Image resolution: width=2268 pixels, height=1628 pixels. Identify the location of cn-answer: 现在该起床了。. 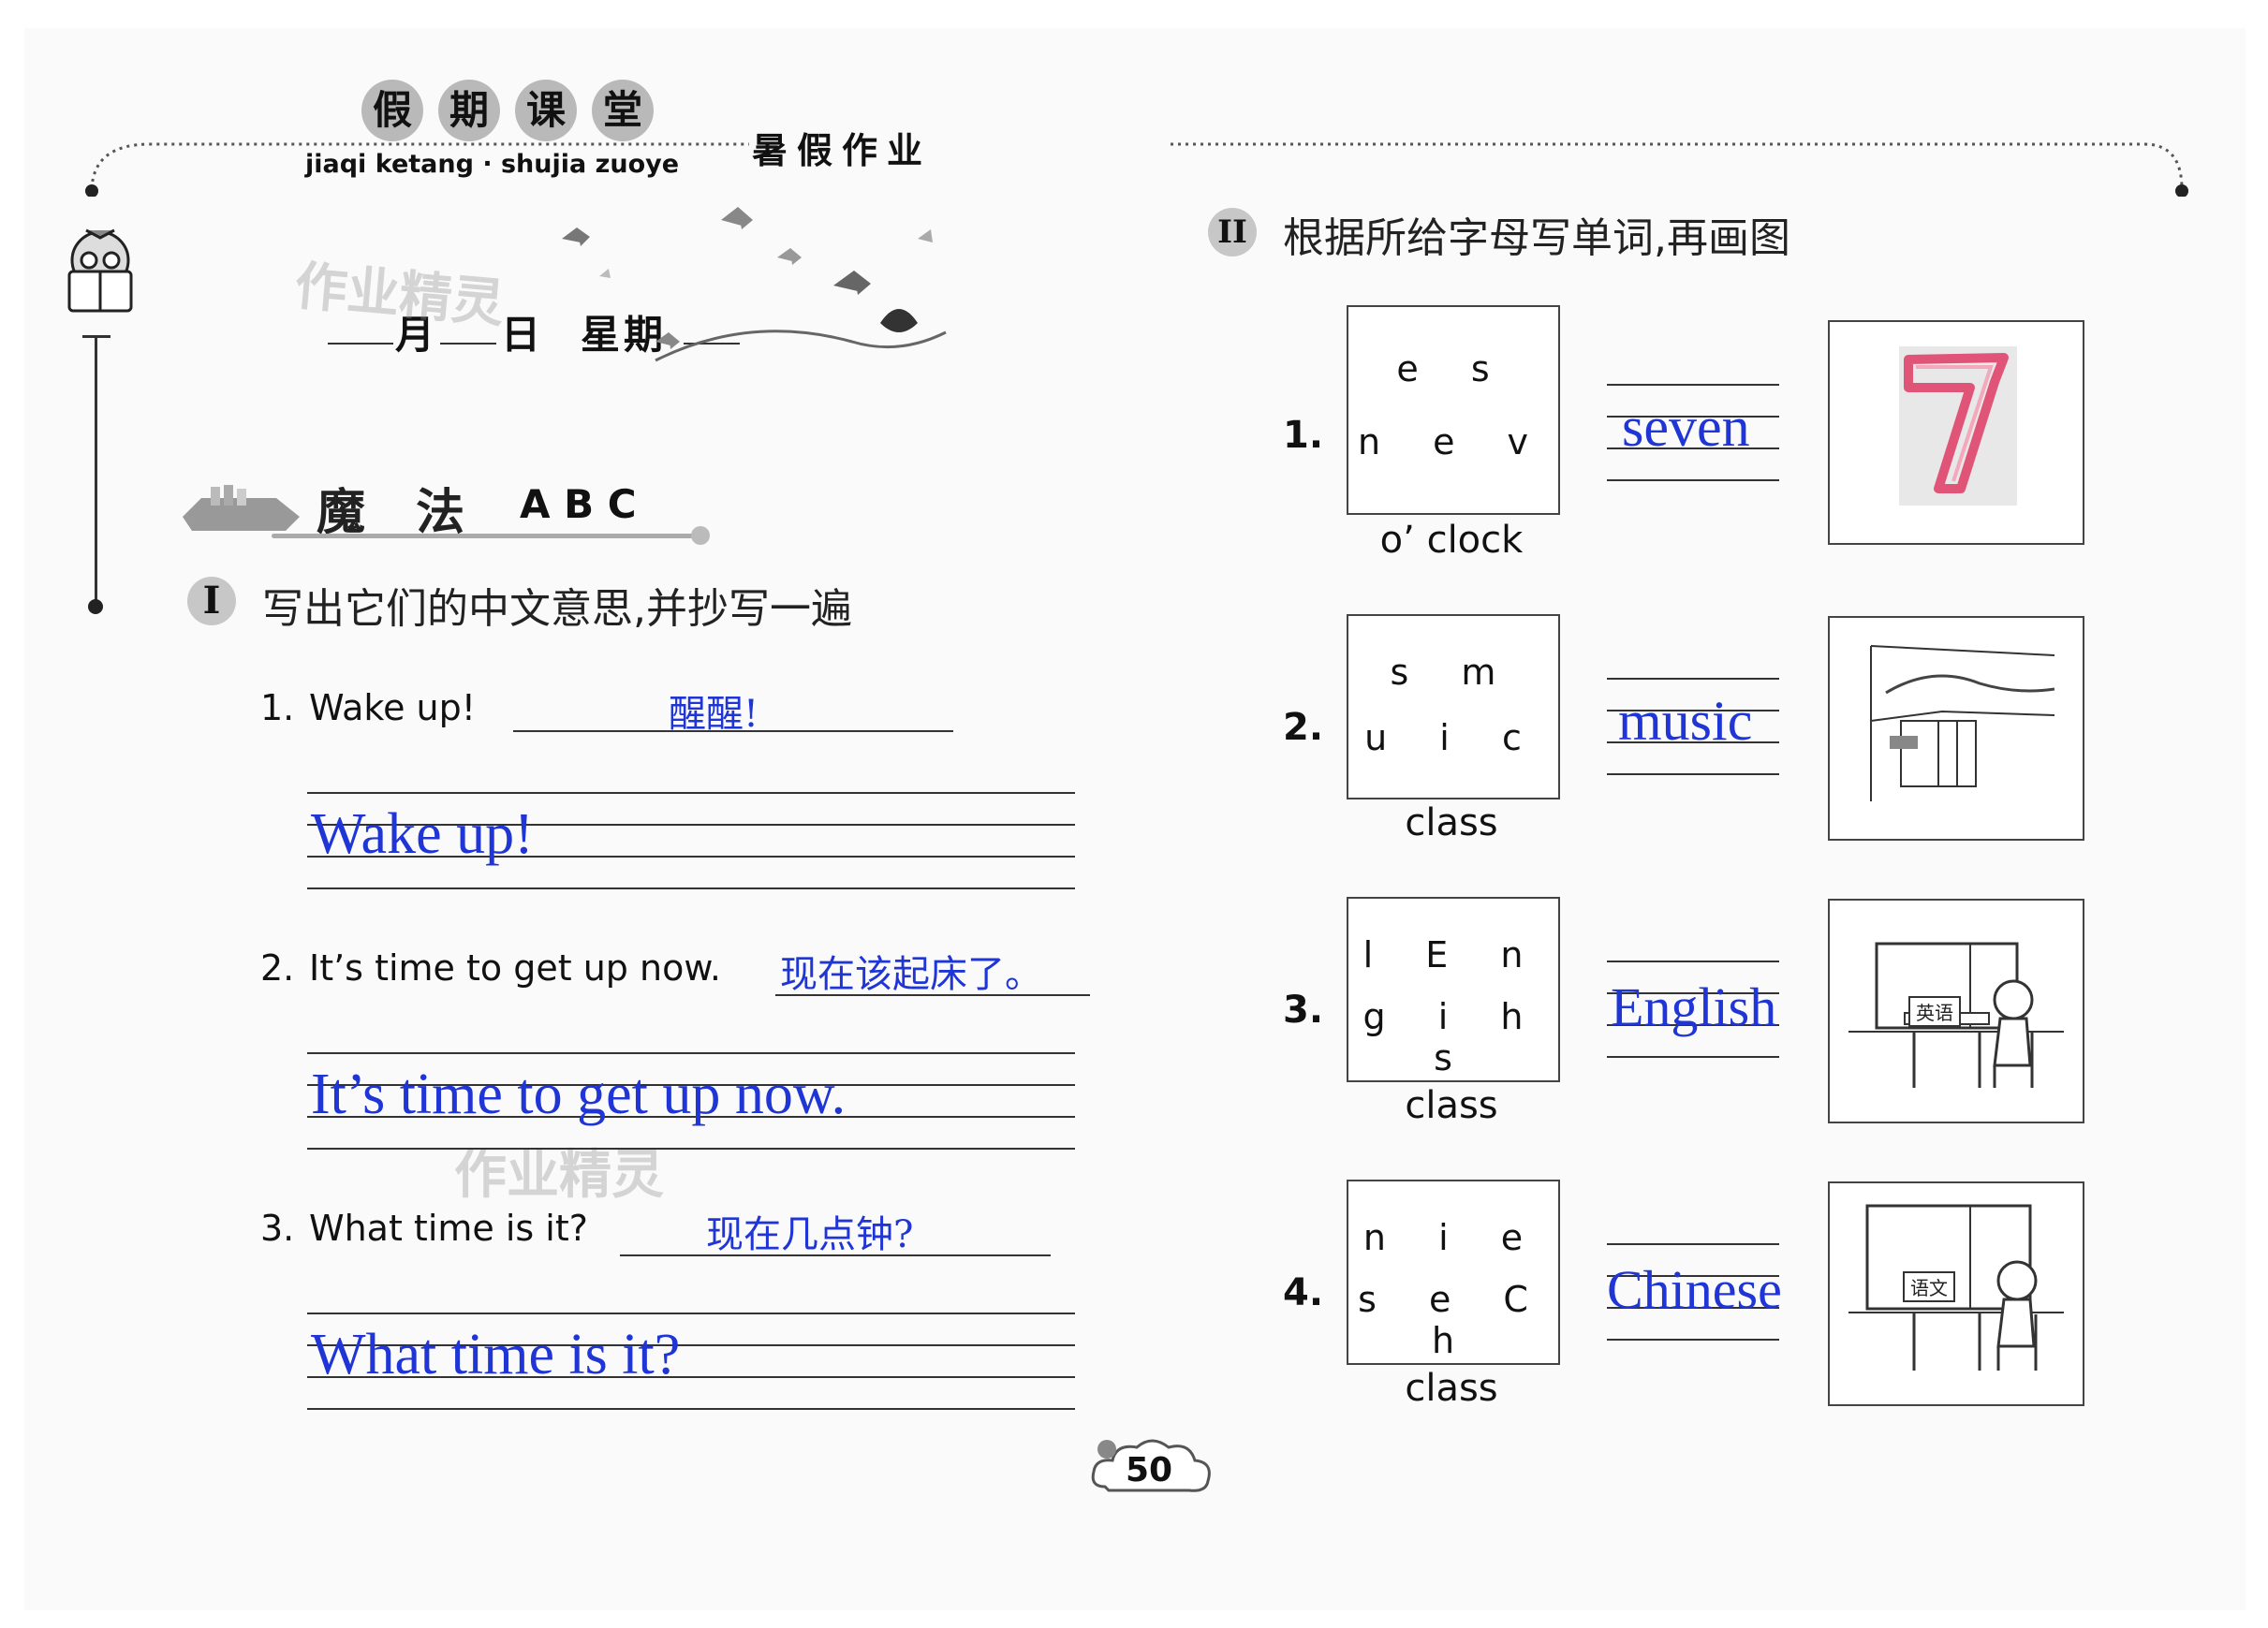
(911, 974).